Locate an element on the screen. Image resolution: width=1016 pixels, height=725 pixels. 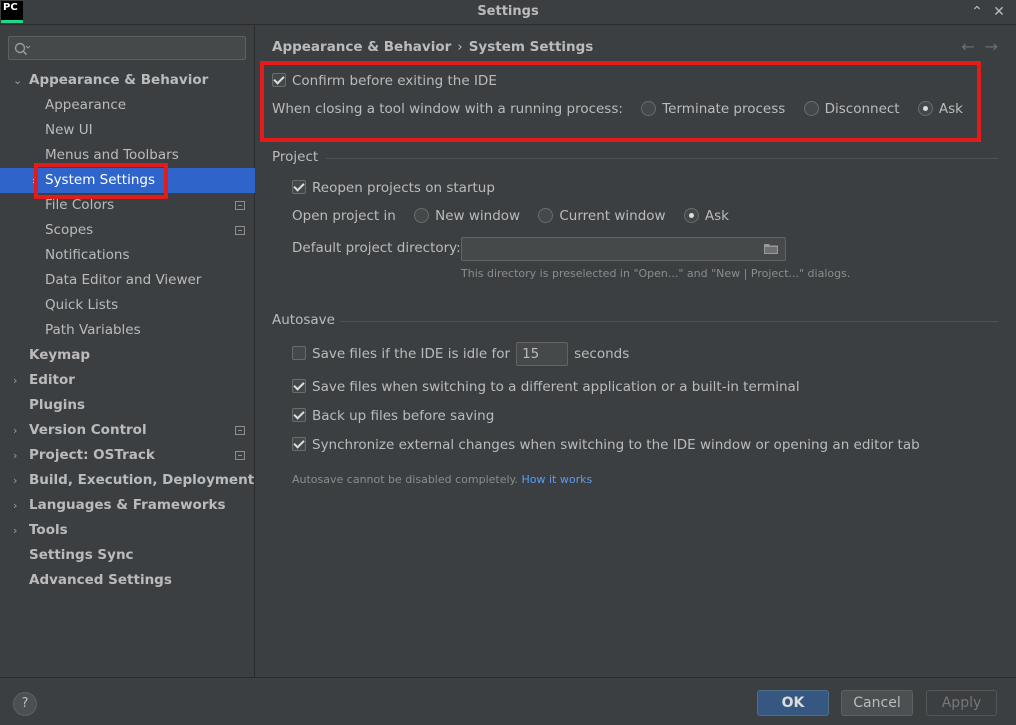
collapse-icon: ⌃ is located at coordinates (977, 12).